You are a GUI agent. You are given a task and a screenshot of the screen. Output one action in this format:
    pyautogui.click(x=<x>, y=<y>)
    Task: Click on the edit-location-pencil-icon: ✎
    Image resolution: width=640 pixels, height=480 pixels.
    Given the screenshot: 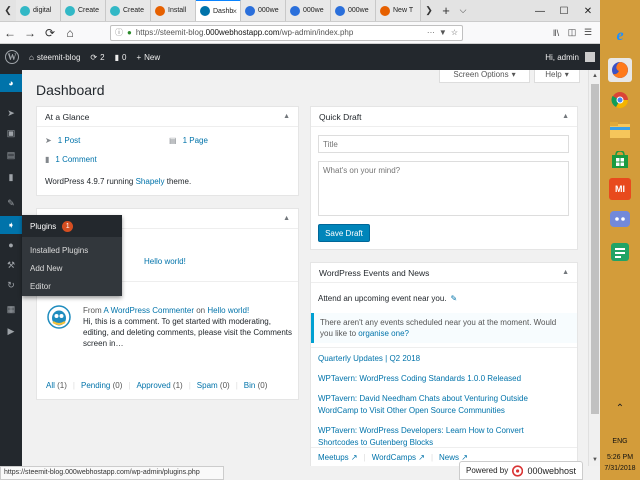 What is the action you would take?
    pyautogui.click(x=454, y=298)
    